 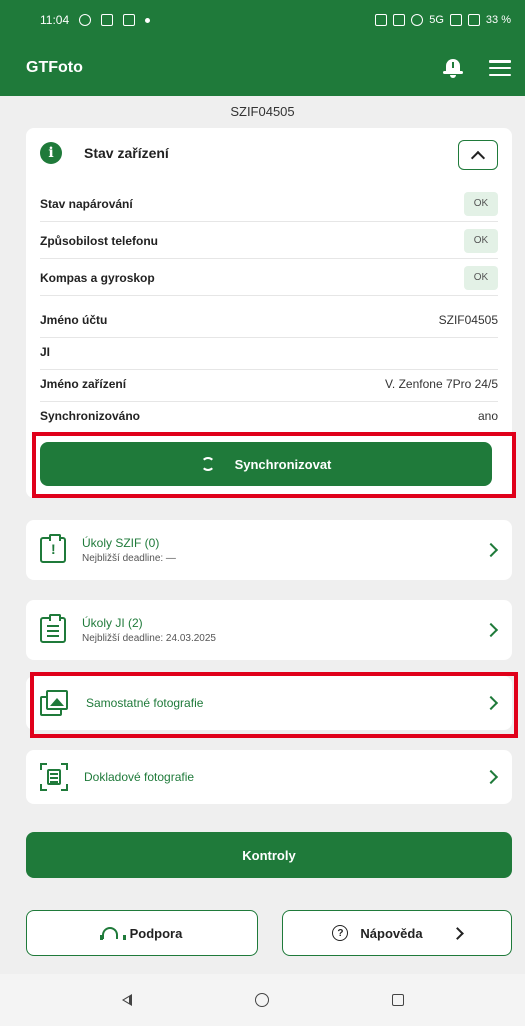 I want to click on nav-item-deadline: Nejbližší deadline: —, so click(x=129, y=558).